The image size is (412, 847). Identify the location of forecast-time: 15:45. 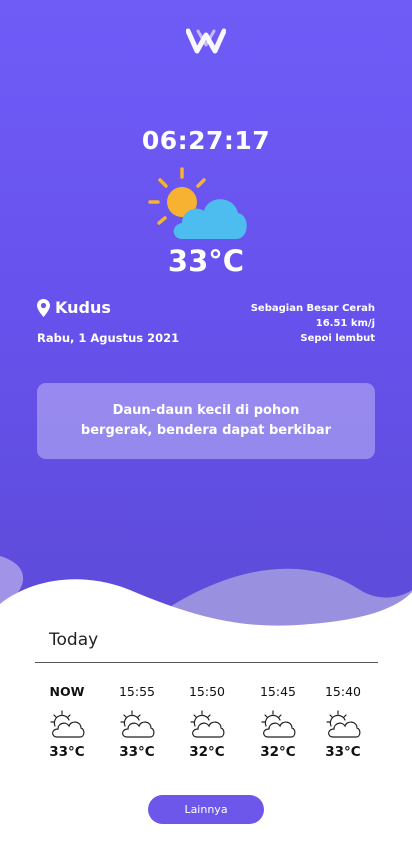
(278, 691).